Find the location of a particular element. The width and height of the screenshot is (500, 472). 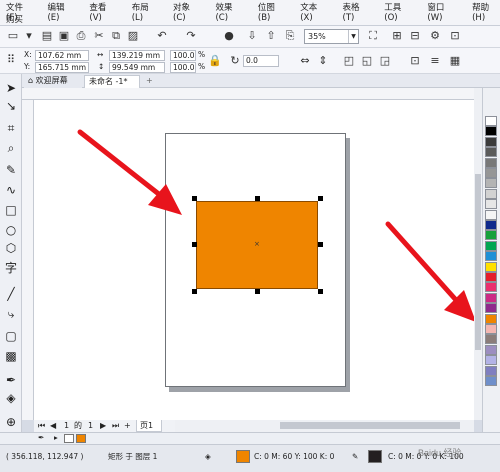

parallel-dimension-icon: ╱ is located at coordinates (11, 294).